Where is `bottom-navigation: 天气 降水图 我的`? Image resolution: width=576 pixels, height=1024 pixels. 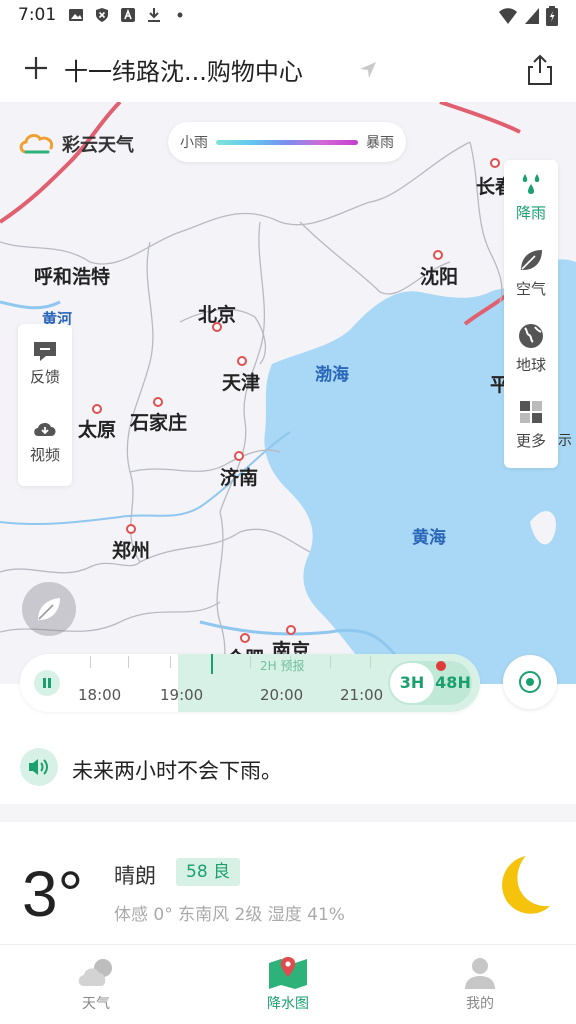
bottom-navigation: 天气 降水图 我的 is located at coordinates (288, 984).